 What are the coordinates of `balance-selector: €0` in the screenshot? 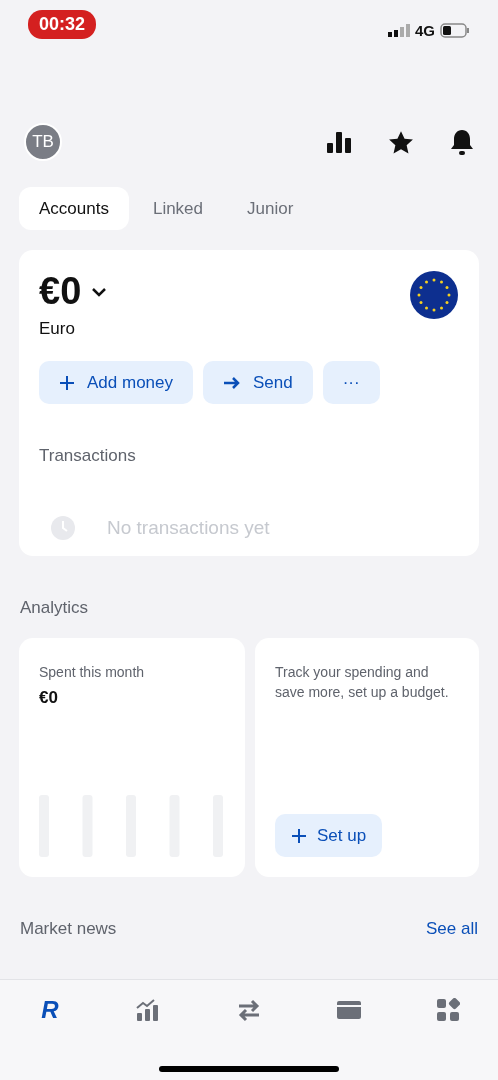 It's located at (73, 291).